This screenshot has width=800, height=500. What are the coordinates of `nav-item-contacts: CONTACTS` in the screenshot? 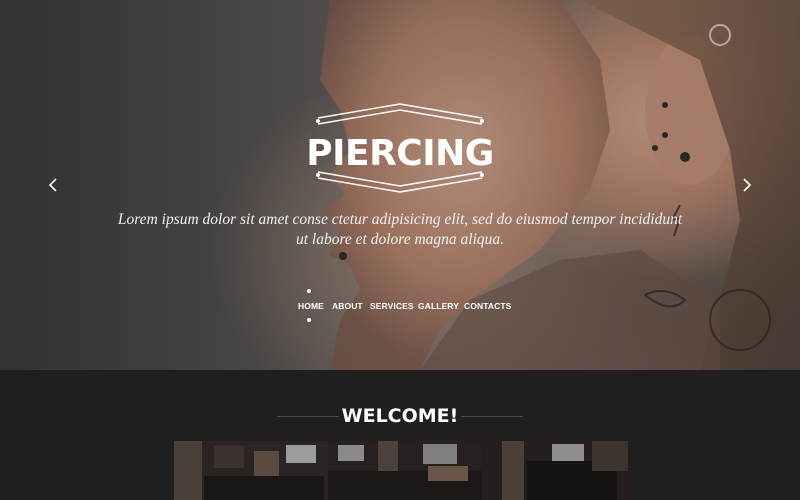 It's located at (487, 306).